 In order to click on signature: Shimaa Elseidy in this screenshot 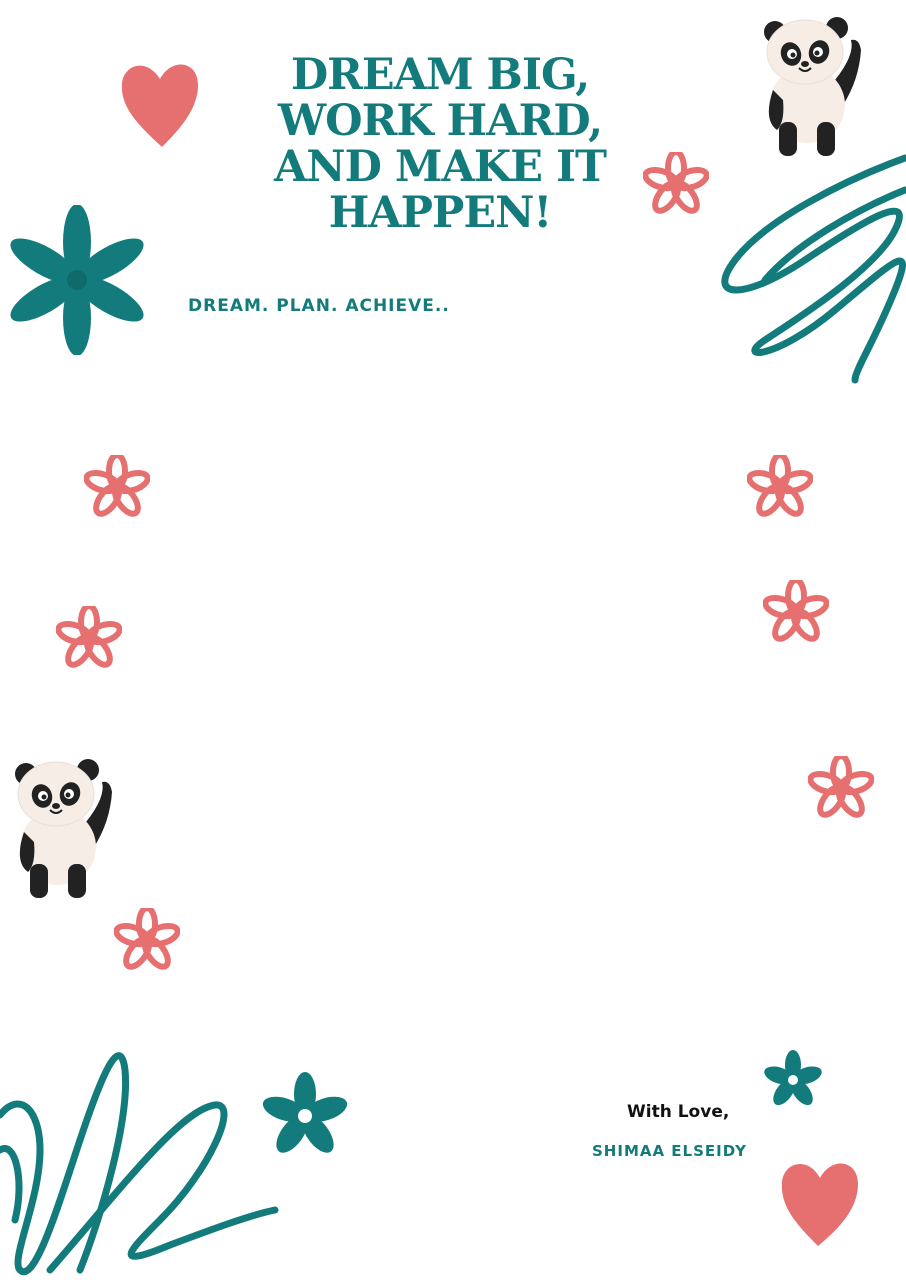, I will do `click(669, 1151)`.